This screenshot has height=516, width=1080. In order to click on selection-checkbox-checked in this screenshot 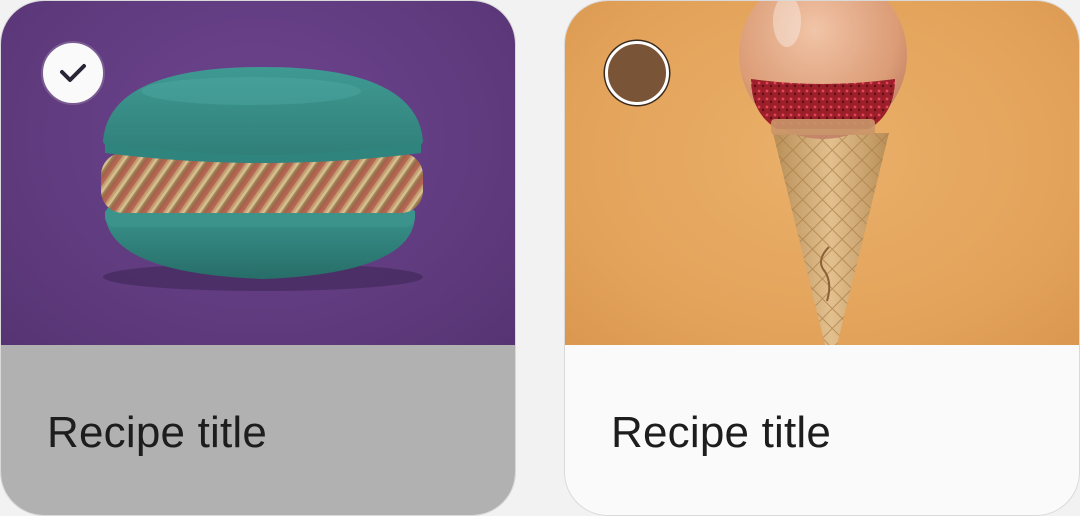, I will do `click(73, 73)`.